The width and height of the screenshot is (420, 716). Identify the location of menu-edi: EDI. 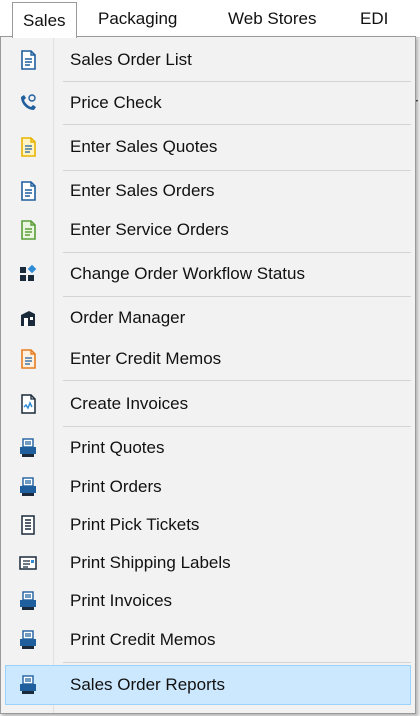
(374, 19).